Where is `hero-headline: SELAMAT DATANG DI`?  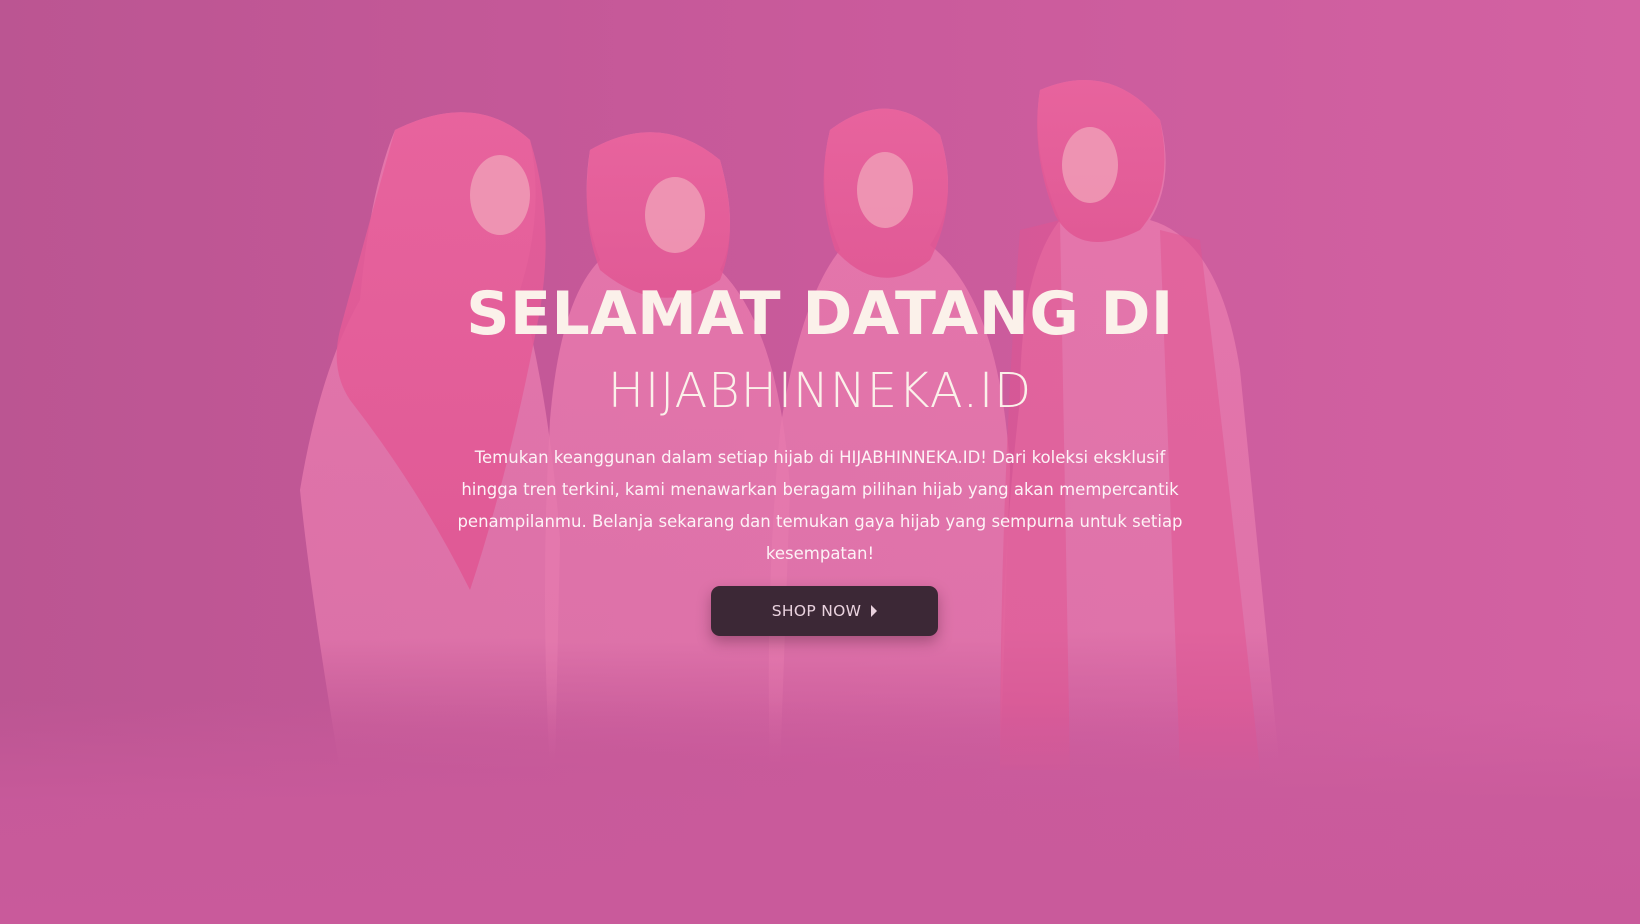
hero-headline: SELAMAT DATANG DI is located at coordinates (820, 314).